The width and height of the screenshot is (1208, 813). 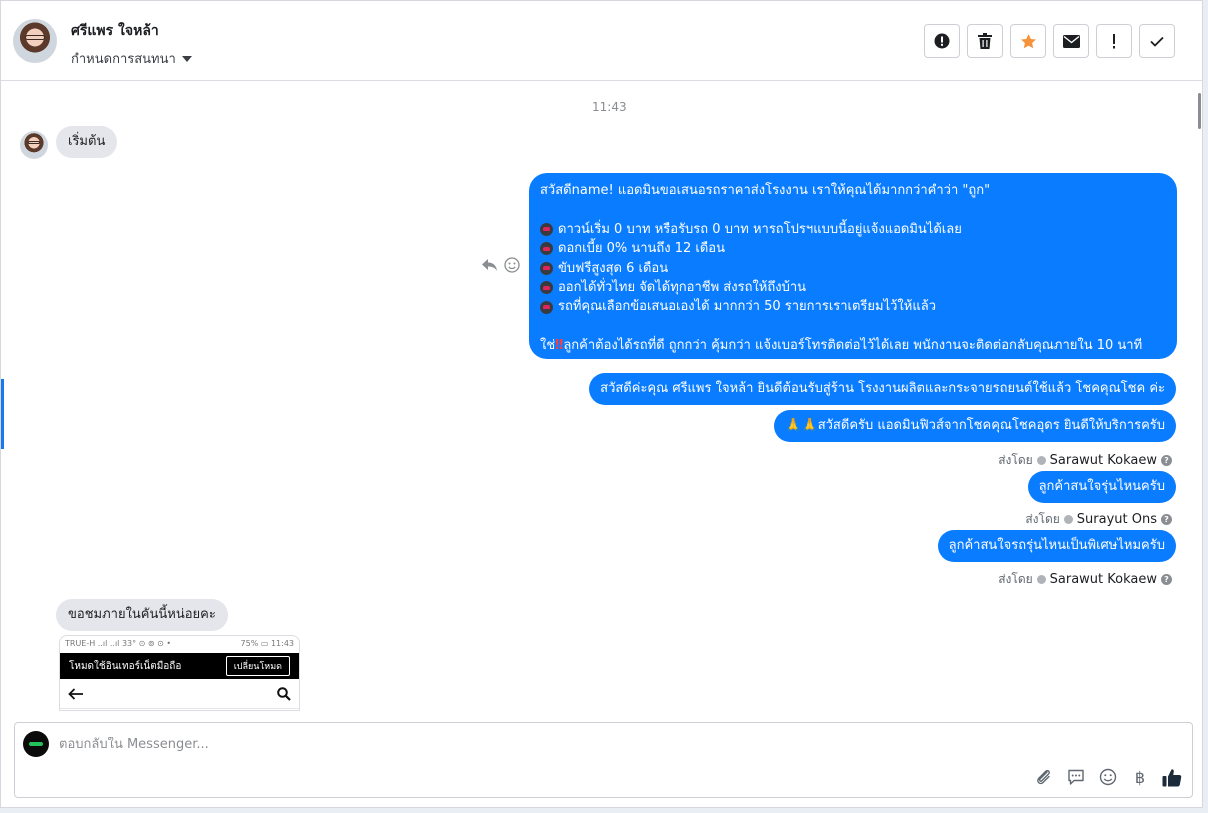 I want to click on emoji-button, so click(x=1108, y=777).